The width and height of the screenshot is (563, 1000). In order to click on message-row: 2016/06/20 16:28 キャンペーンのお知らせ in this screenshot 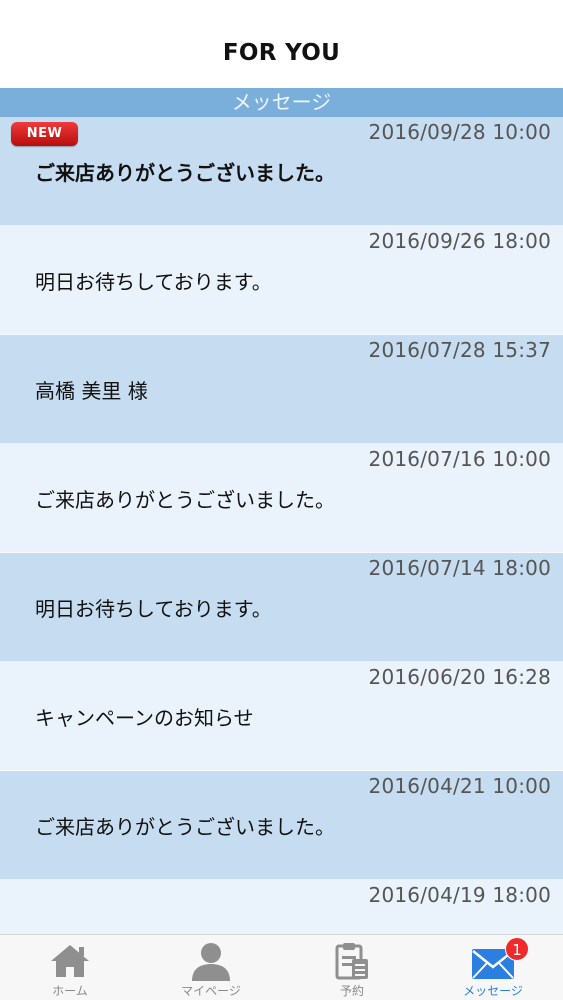, I will do `click(281, 716)`.